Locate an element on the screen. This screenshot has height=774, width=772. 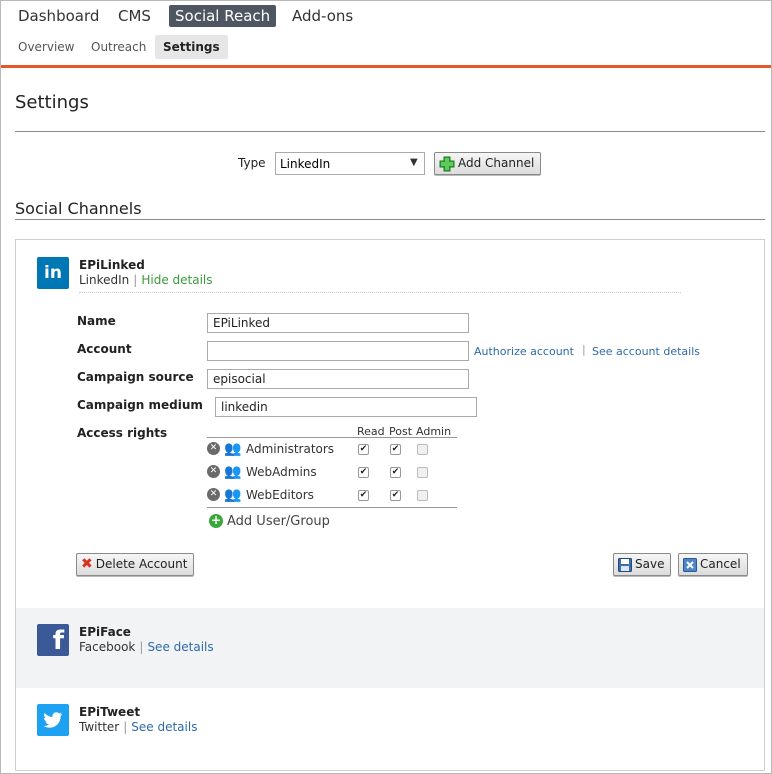
campaign-source-label: Campaign source is located at coordinates (135, 377).